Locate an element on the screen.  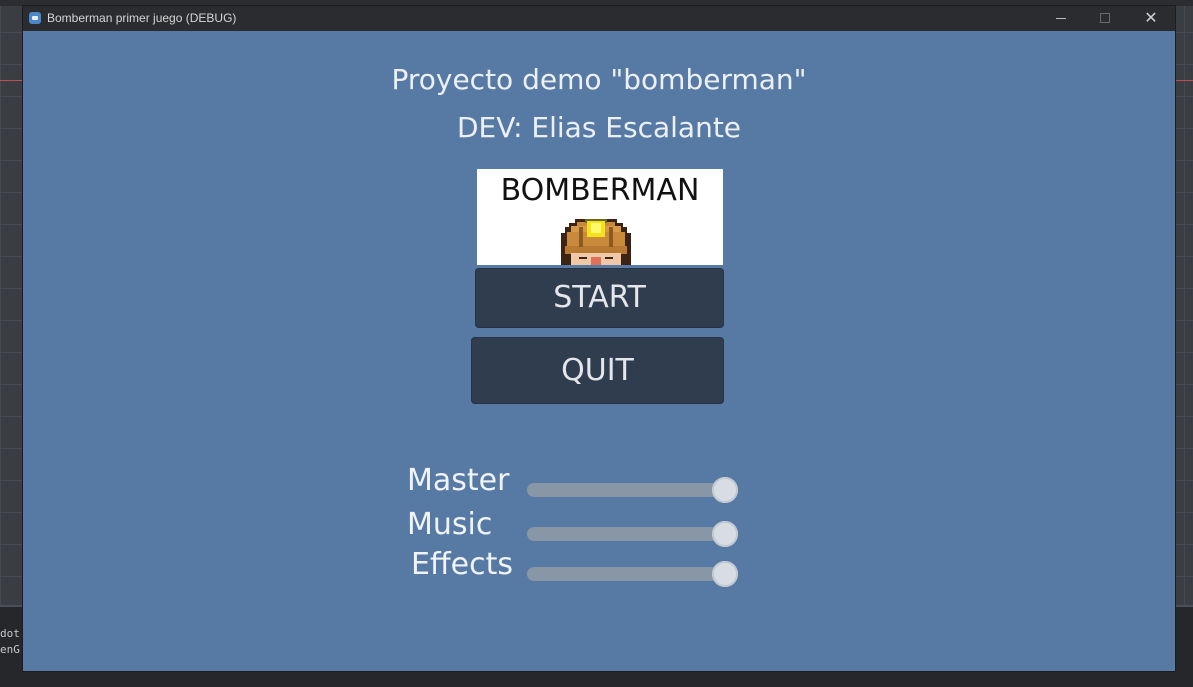
start-button: START is located at coordinates (599, 298).